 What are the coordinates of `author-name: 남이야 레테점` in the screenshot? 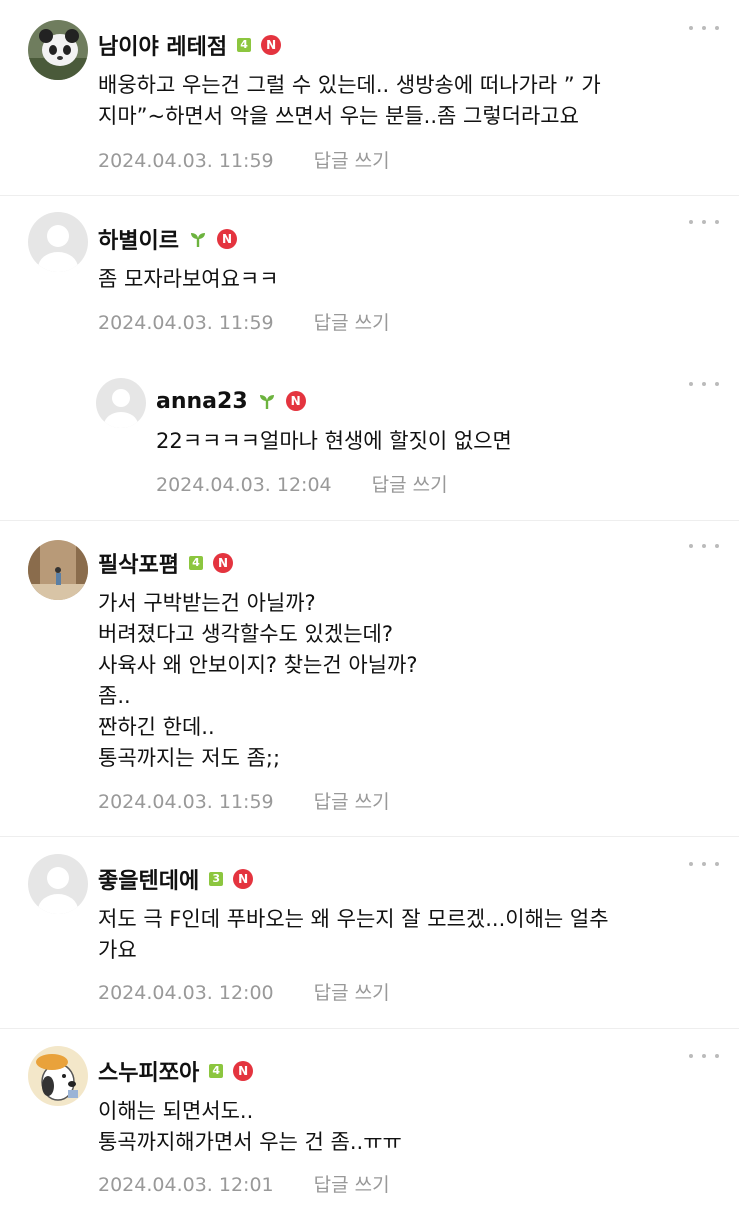 It's located at (162, 45).